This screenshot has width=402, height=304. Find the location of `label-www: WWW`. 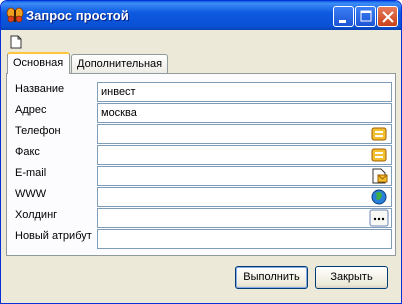

label-www: WWW is located at coordinates (31, 194).